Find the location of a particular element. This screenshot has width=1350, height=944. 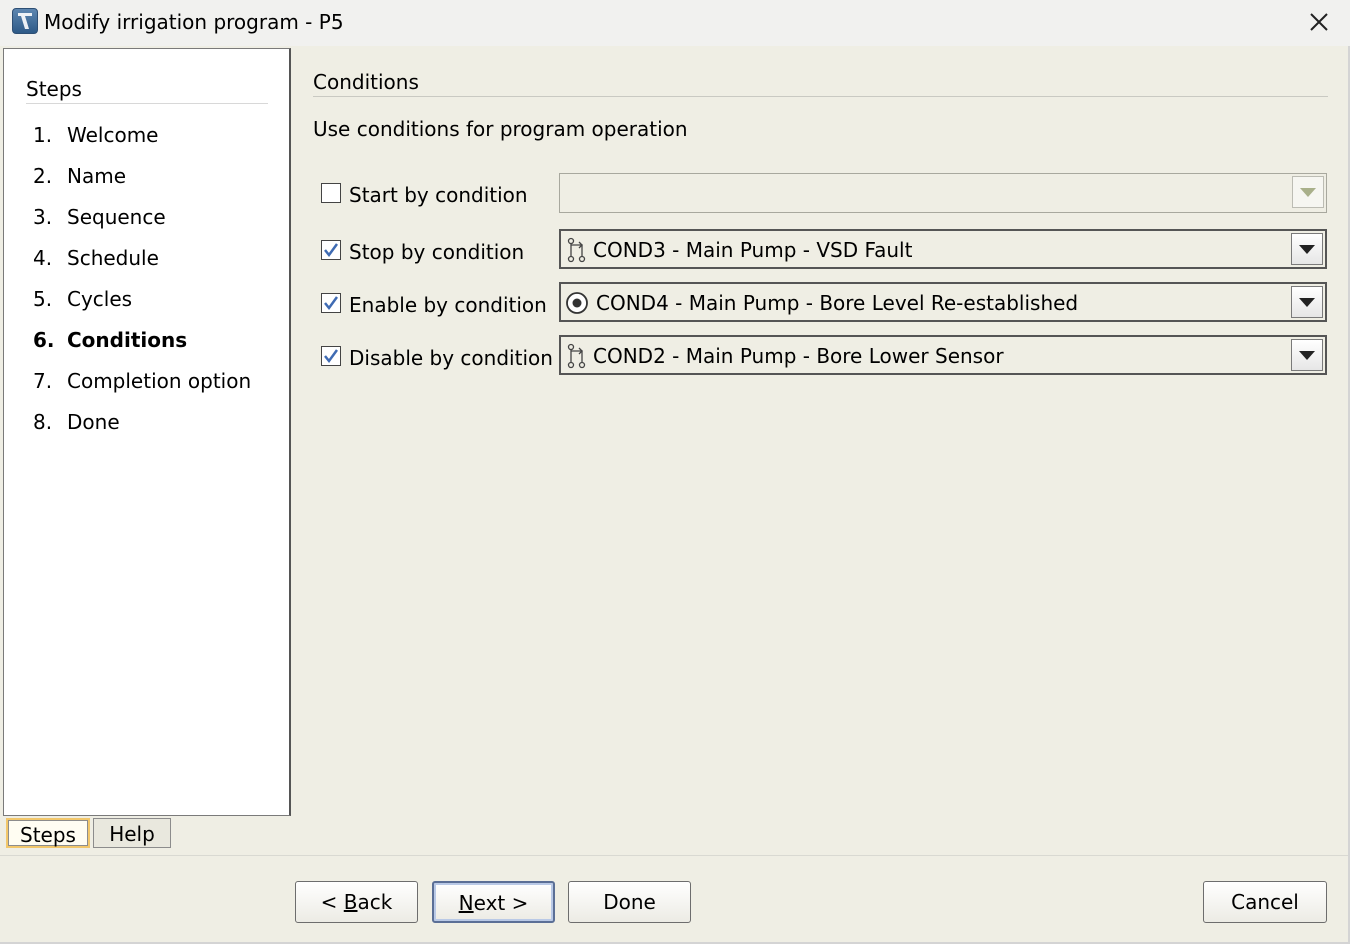

step-schedule: 4. Schedule is located at coordinates (96, 258).